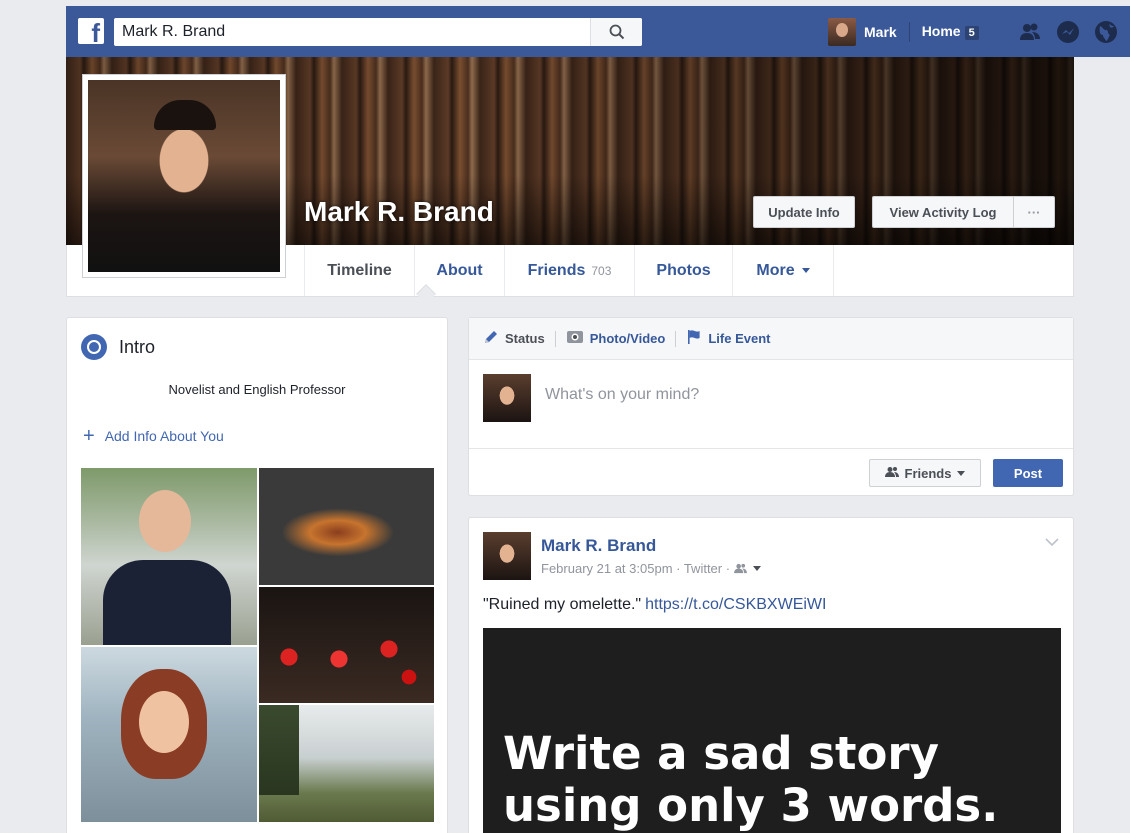 This screenshot has height=833, width=1130. I want to click on flag-icon, so click(694, 338).